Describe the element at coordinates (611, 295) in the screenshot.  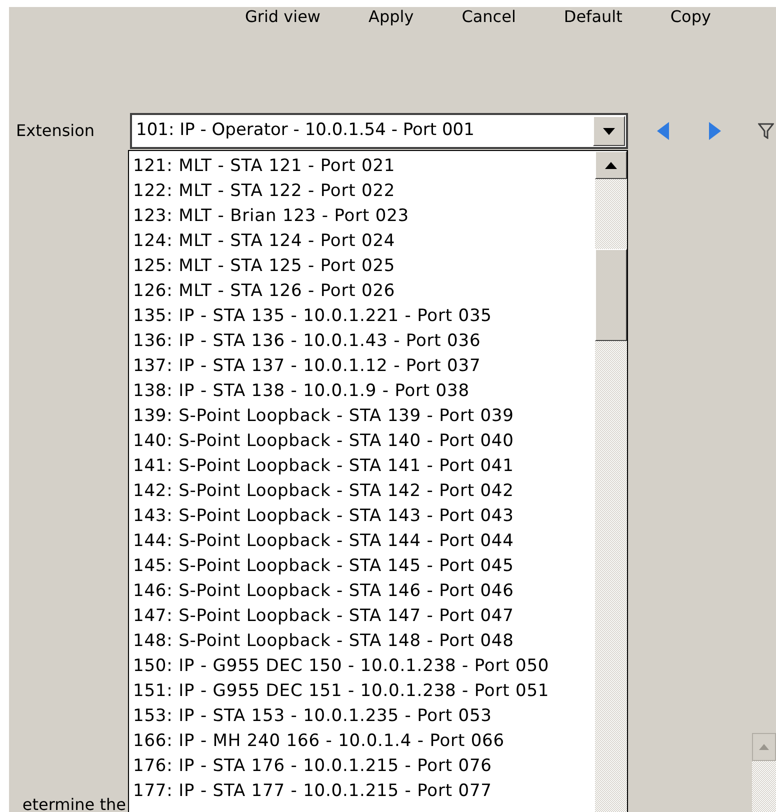
I see `scroll-thumb` at that location.